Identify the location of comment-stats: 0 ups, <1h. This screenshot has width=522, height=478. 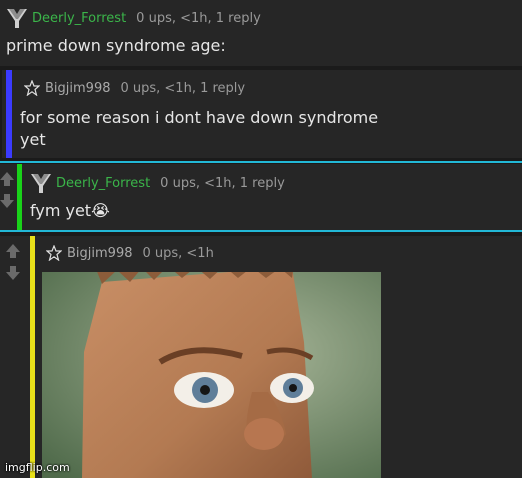
(178, 253).